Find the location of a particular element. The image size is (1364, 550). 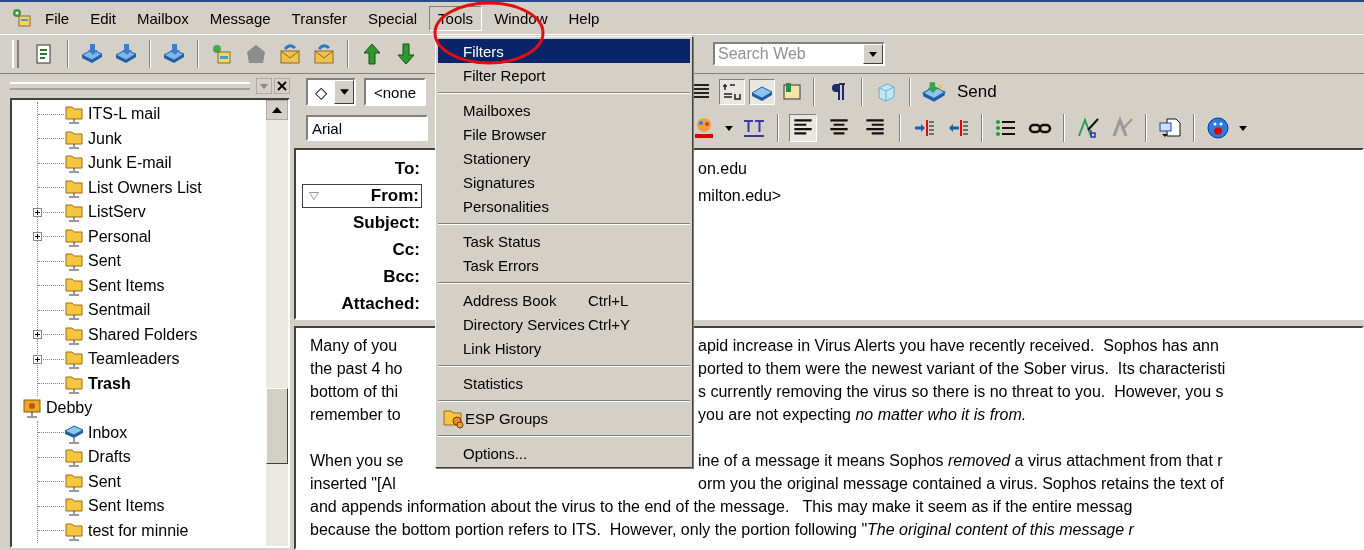

triangle-icon is located at coordinates (314, 195).